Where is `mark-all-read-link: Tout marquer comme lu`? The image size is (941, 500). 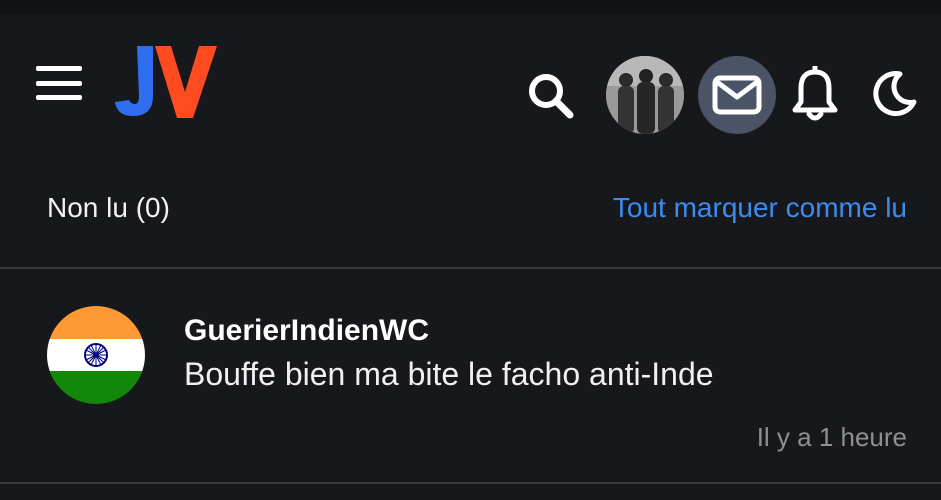 mark-all-read-link: Tout marquer comme lu is located at coordinates (760, 208).